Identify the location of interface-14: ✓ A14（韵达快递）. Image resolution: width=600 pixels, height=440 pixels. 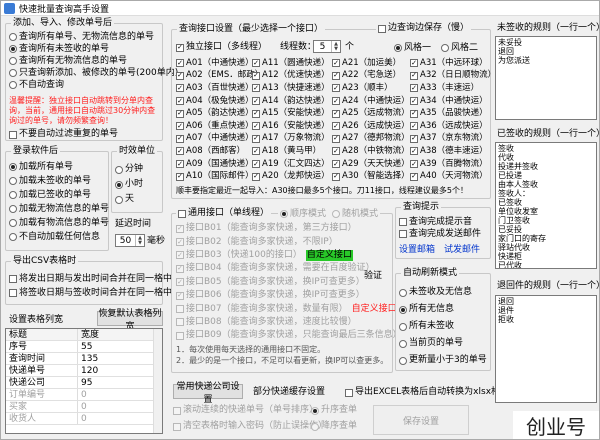
(291, 101).